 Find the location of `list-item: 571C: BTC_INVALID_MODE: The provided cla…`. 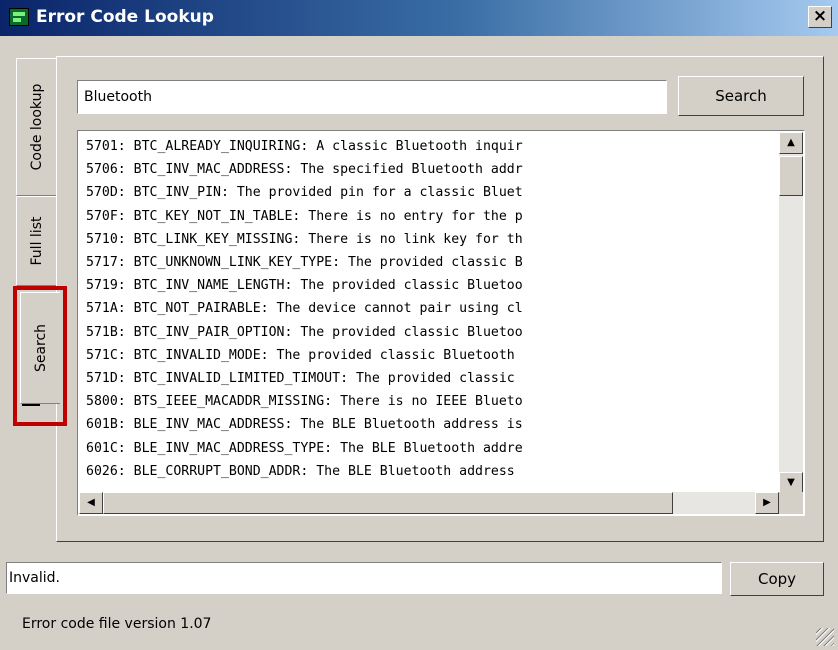

list-item: 571C: BTC_INVALID_MODE: The provided cla… is located at coordinates (431, 355).